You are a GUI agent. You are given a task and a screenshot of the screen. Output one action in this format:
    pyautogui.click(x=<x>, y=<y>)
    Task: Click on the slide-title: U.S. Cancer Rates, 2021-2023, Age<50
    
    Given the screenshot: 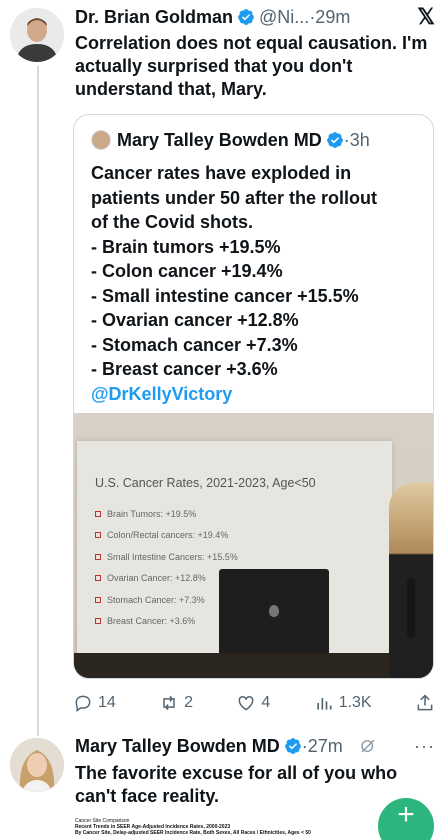 What is the action you would take?
    pyautogui.click(x=205, y=483)
    